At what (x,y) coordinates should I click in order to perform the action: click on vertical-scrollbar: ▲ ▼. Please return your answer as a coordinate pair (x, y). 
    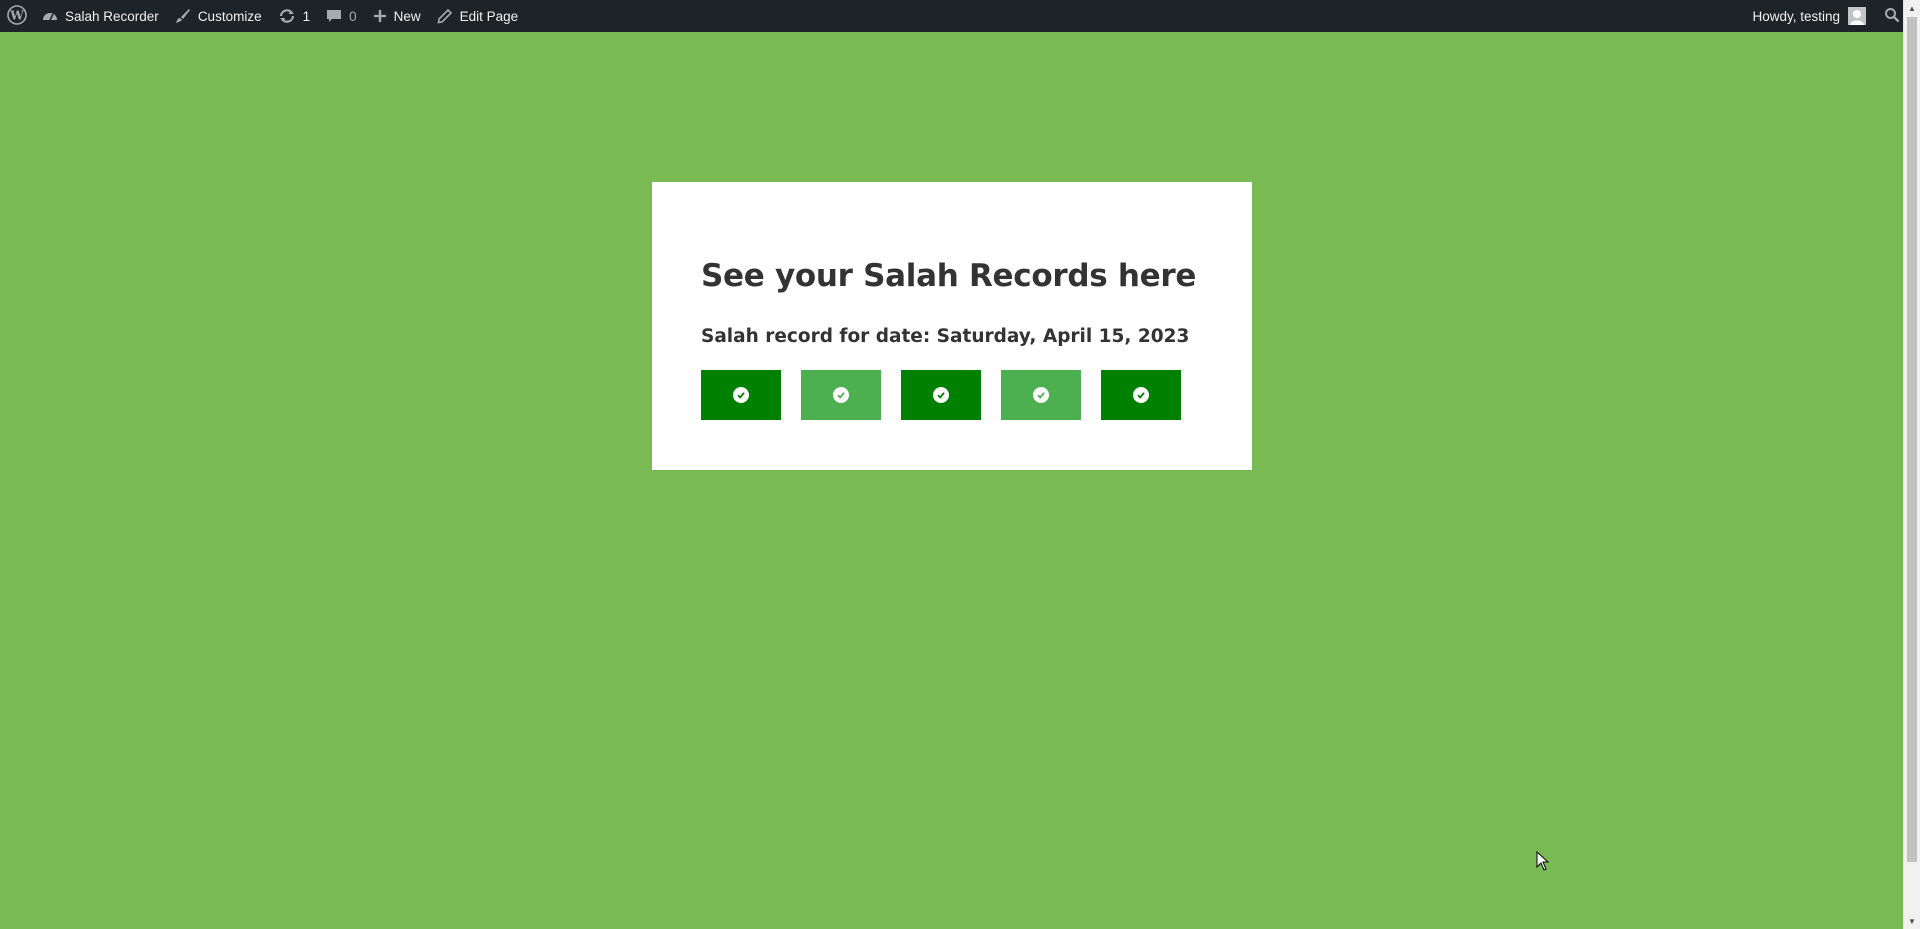
    Looking at the image, I should click on (1911, 464).